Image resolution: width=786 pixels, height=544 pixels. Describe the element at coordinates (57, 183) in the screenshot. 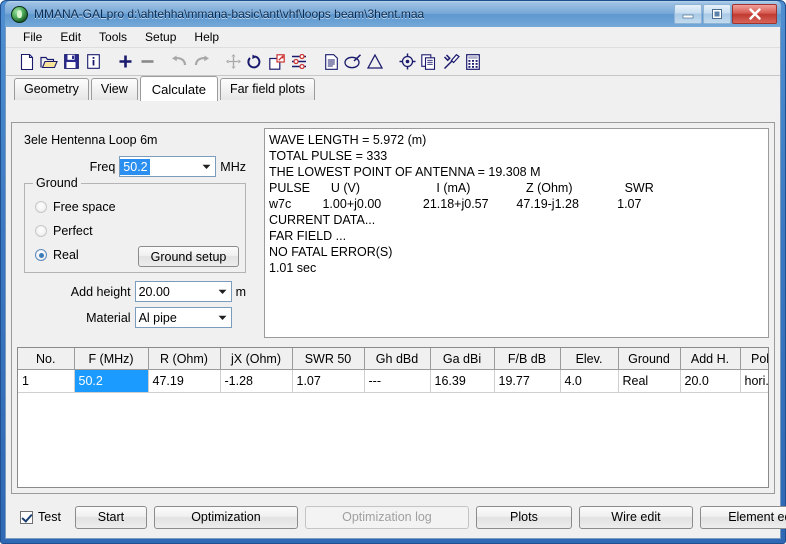

I see `ground-group-legend: Ground` at that location.